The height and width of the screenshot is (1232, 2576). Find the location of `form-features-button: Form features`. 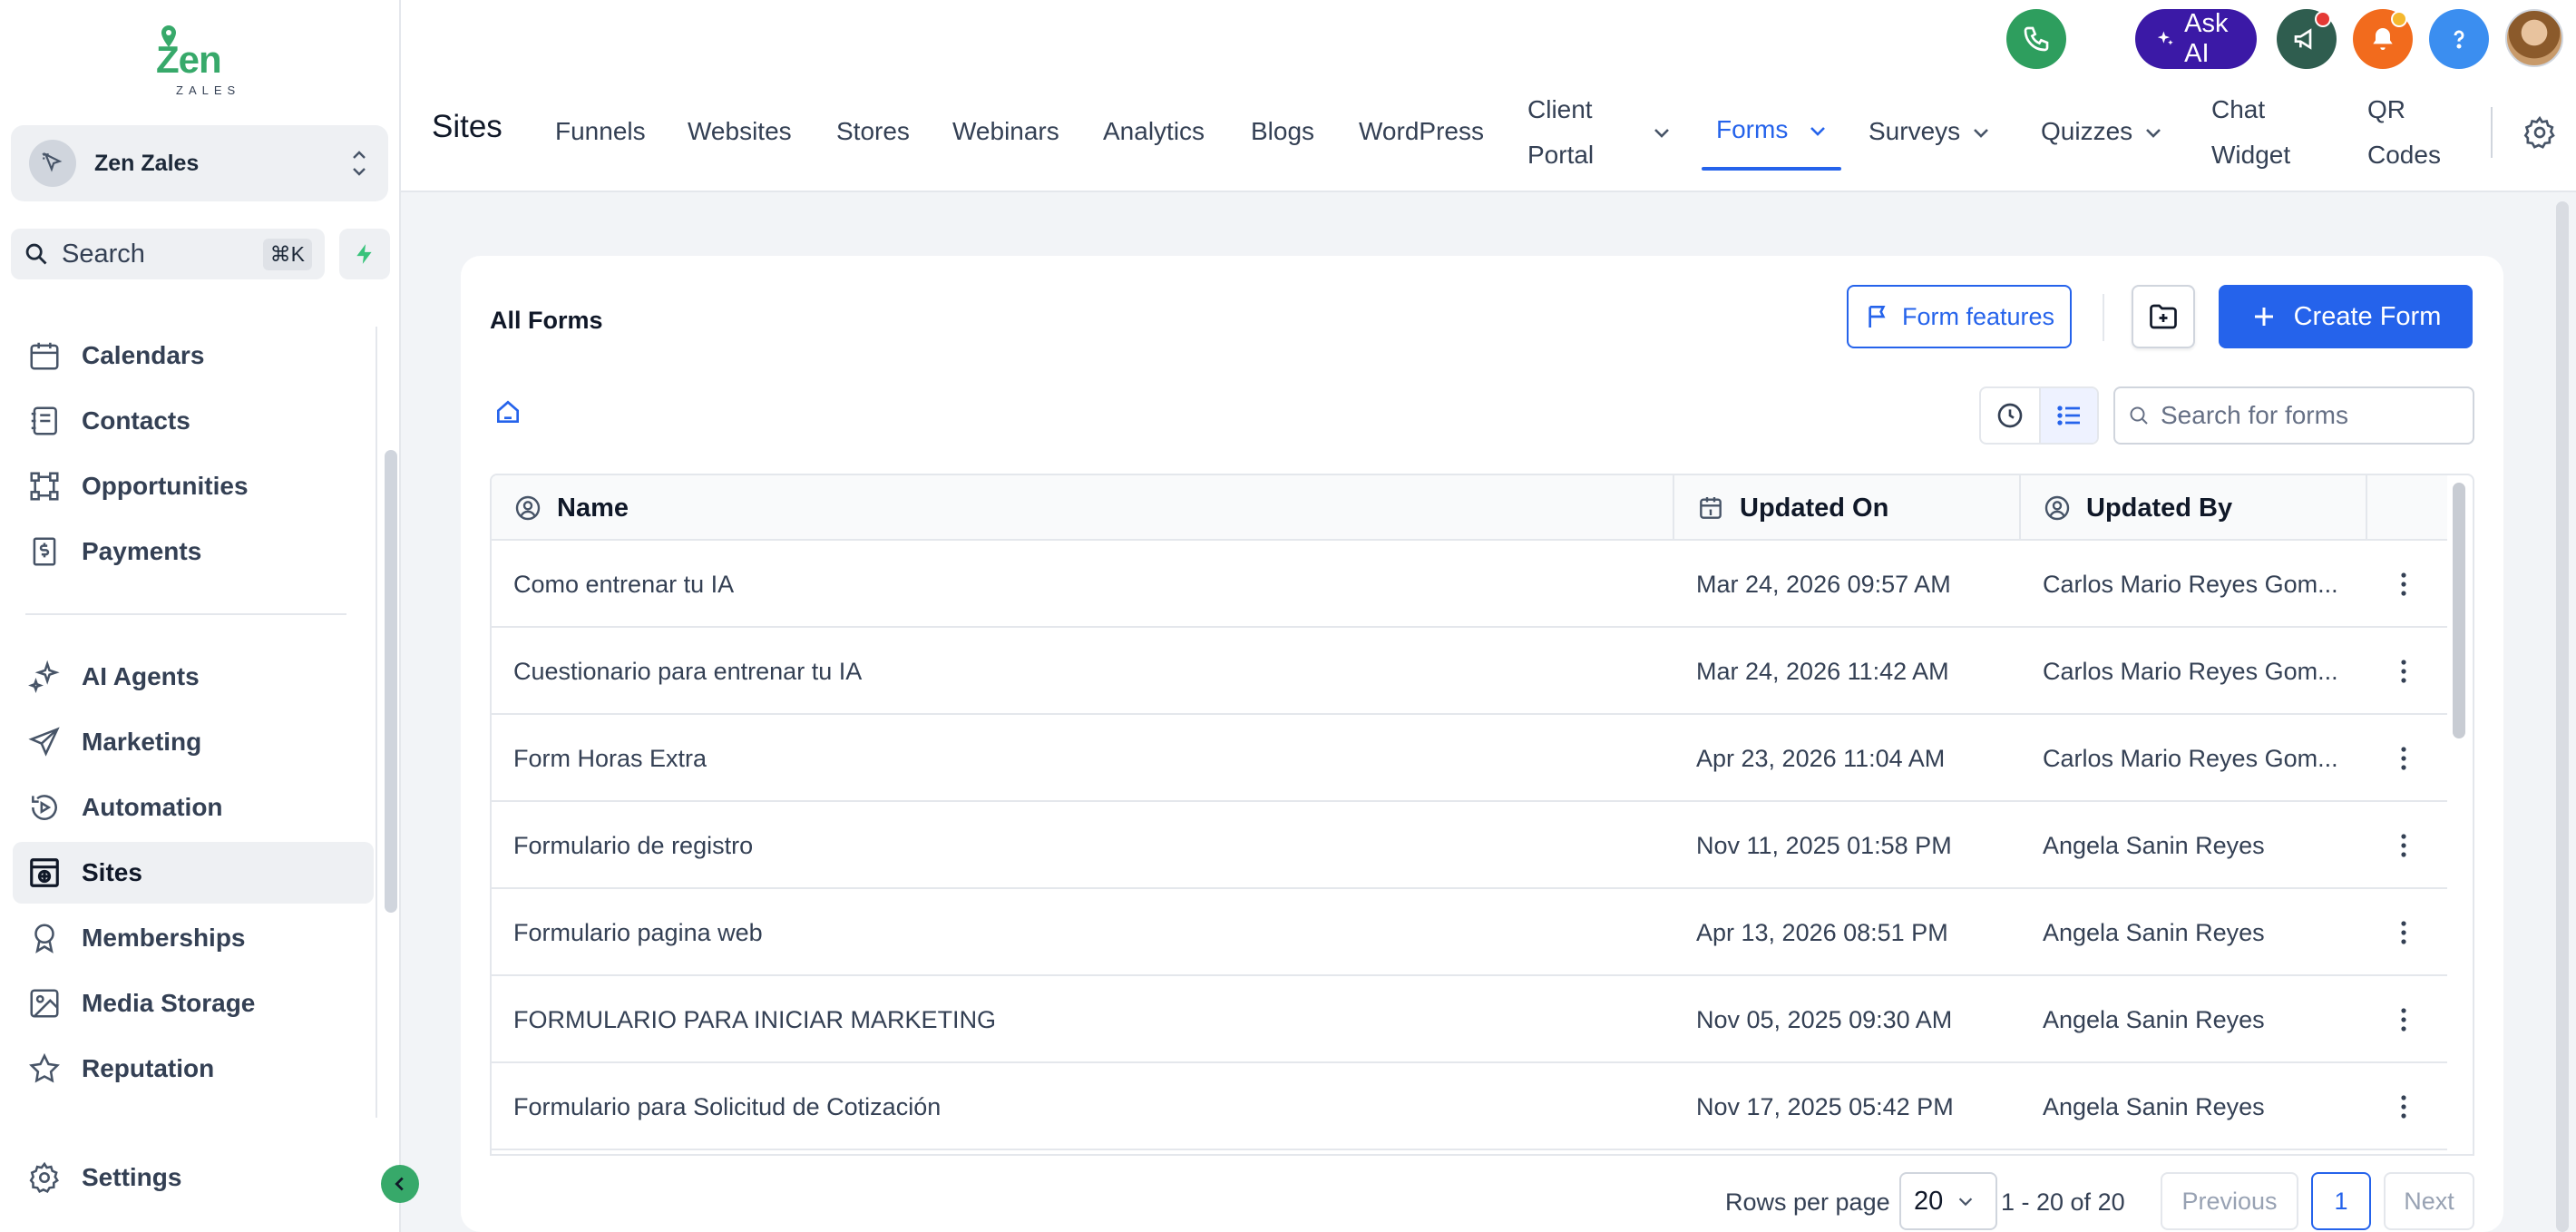

form-features-button: Form features is located at coordinates (1959, 316).